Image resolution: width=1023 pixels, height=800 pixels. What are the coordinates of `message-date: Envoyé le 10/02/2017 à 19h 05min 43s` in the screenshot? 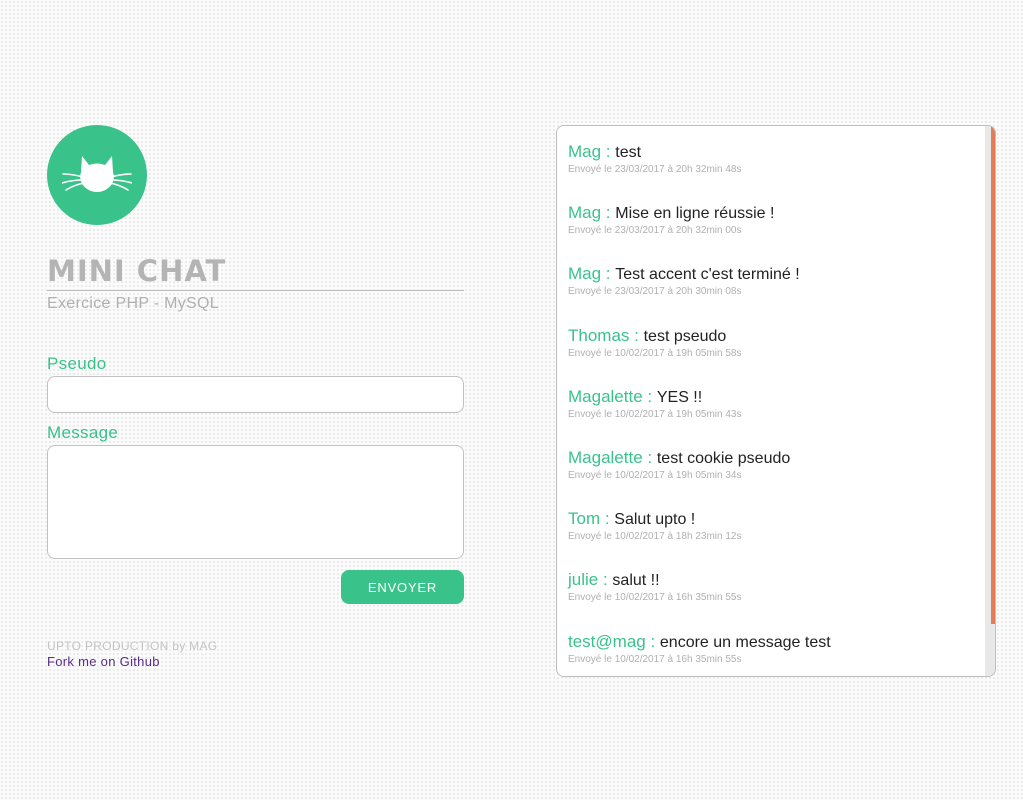 It's located at (655, 414).